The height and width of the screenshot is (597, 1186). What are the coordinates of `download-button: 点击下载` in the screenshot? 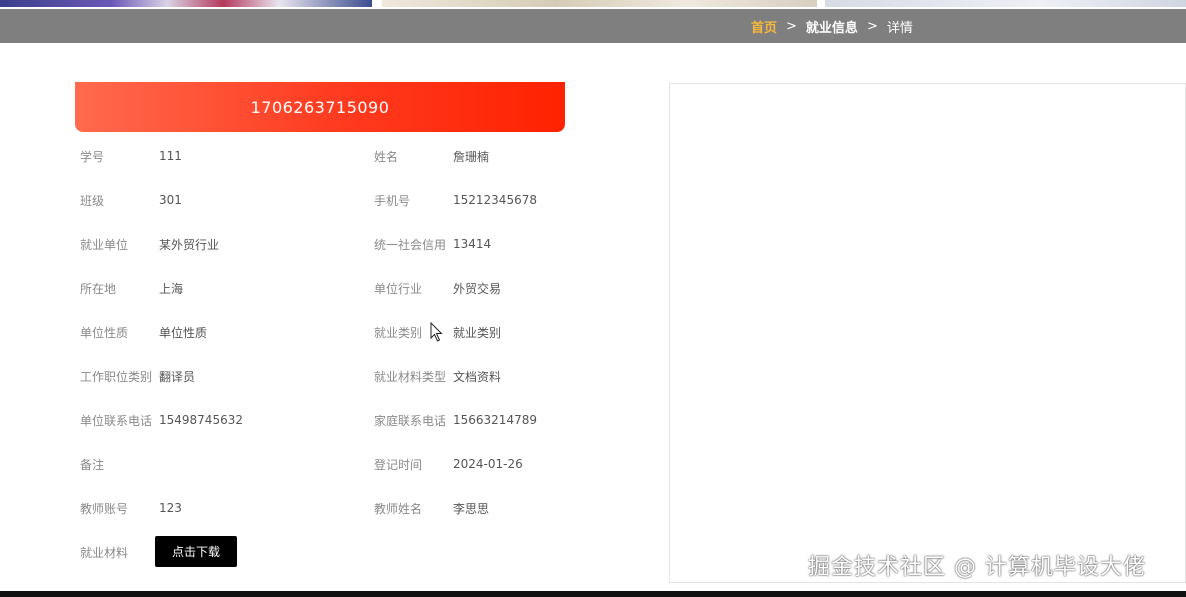 It's located at (196, 551).